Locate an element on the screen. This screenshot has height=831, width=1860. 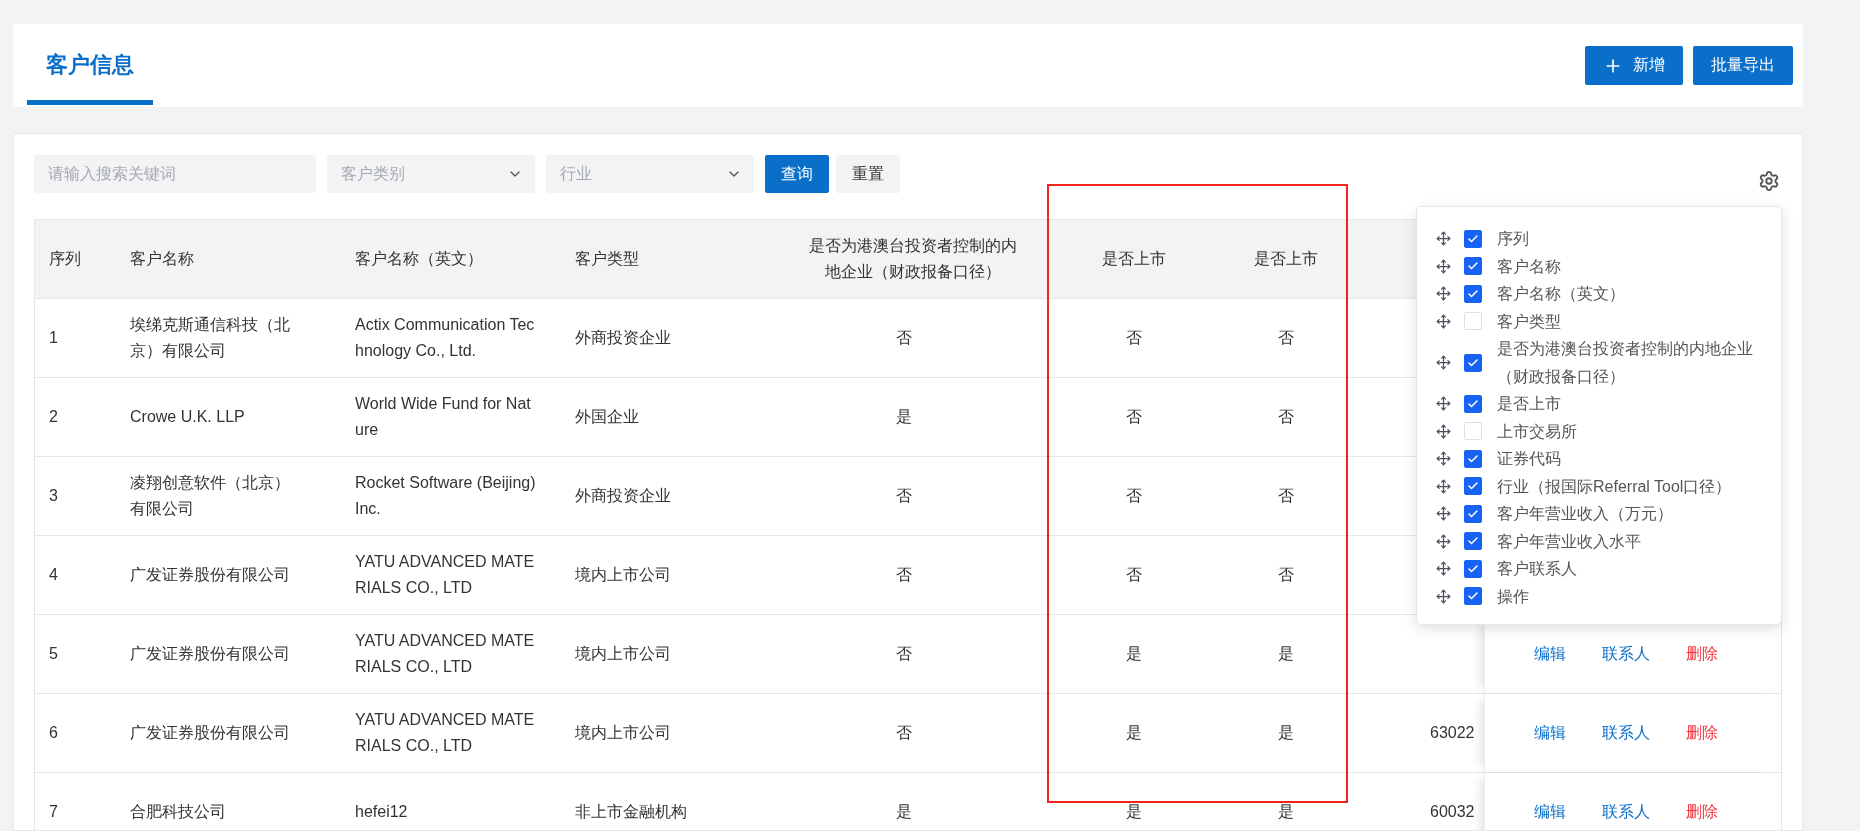
table-cell-text: 5 is located at coordinates (53, 654).